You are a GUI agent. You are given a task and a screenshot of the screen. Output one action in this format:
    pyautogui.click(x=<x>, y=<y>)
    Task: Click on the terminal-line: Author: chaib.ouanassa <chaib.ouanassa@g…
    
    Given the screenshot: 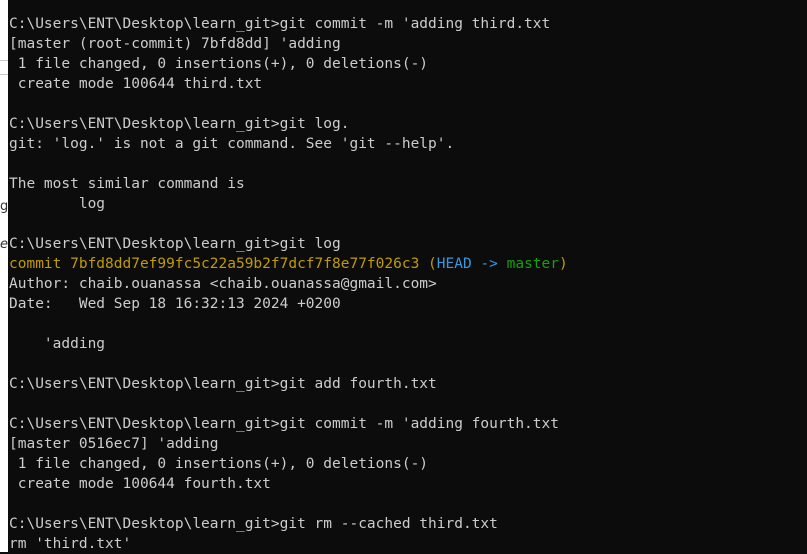 What is the action you would take?
    pyautogui.click(x=223, y=284)
    